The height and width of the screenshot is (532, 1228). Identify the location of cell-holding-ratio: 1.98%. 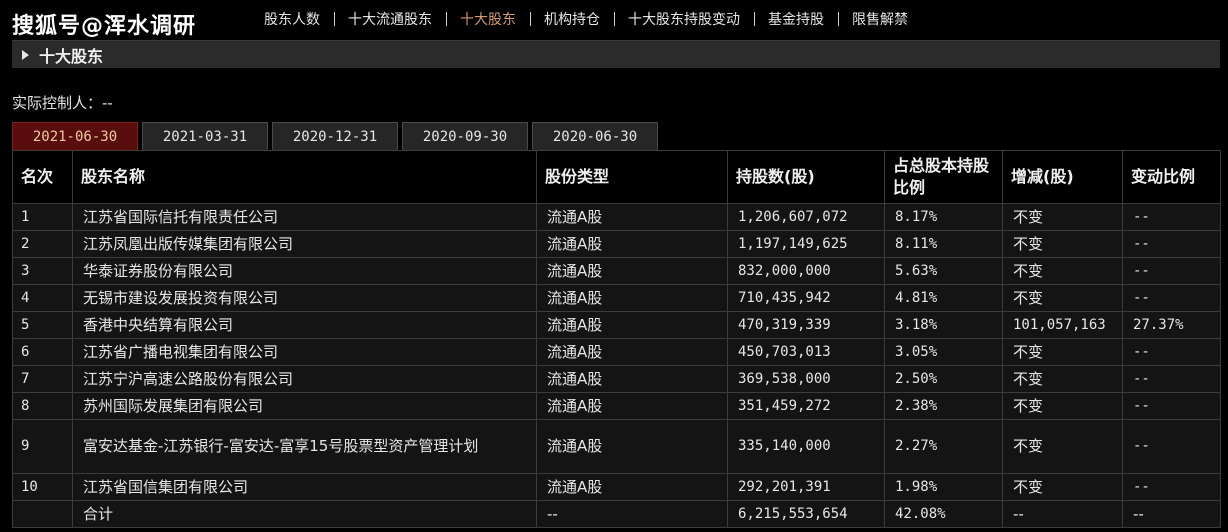
(943, 487).